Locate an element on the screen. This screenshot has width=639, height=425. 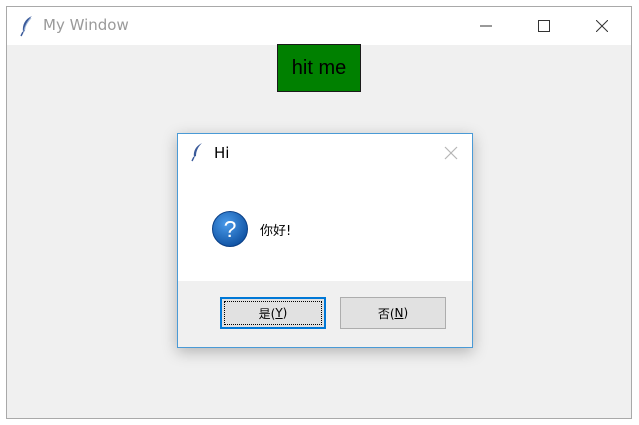
maximize-button is located at coordinates (544, 26).